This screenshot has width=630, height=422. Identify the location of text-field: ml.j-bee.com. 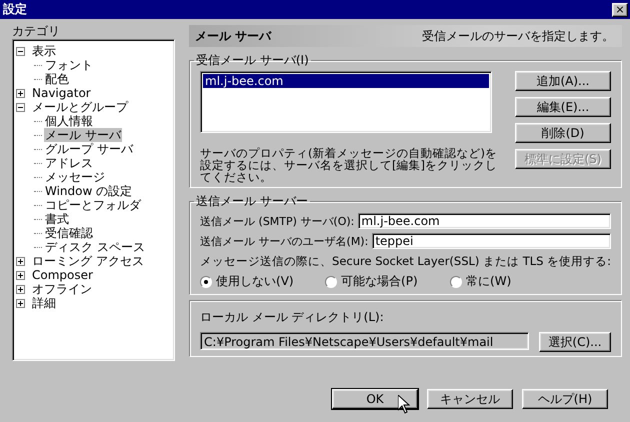
(484, 221).